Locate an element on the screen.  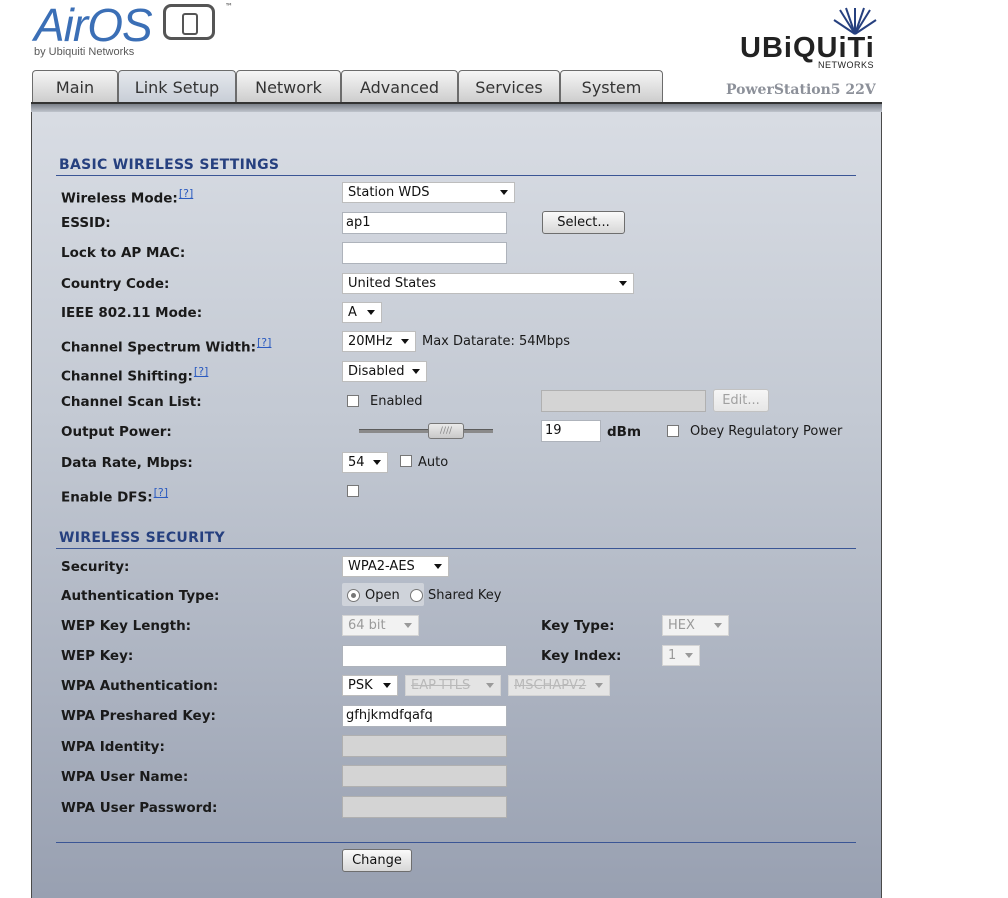
country-code-select: United States is located at coordinates (488, 283).